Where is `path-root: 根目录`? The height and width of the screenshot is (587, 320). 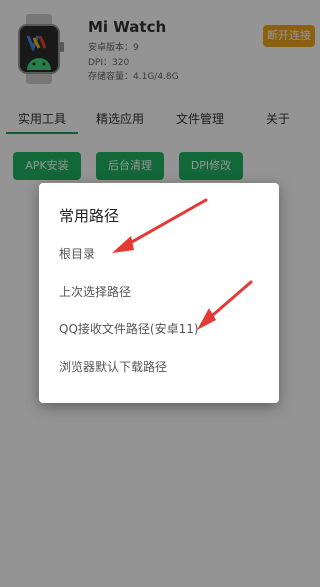
path-root: 根目录 is located at coordinates (77, 253).